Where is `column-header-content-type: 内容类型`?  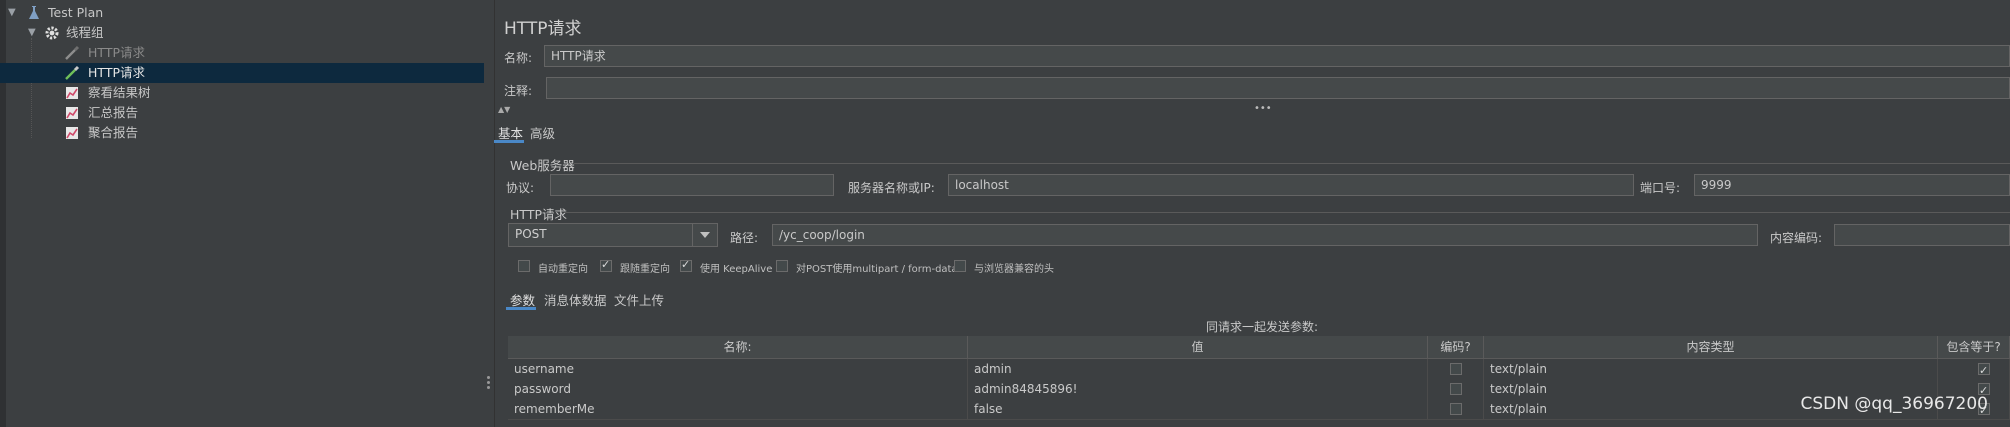
column-header-content-type: 内容类型 is located at coordinates (1711, 347).